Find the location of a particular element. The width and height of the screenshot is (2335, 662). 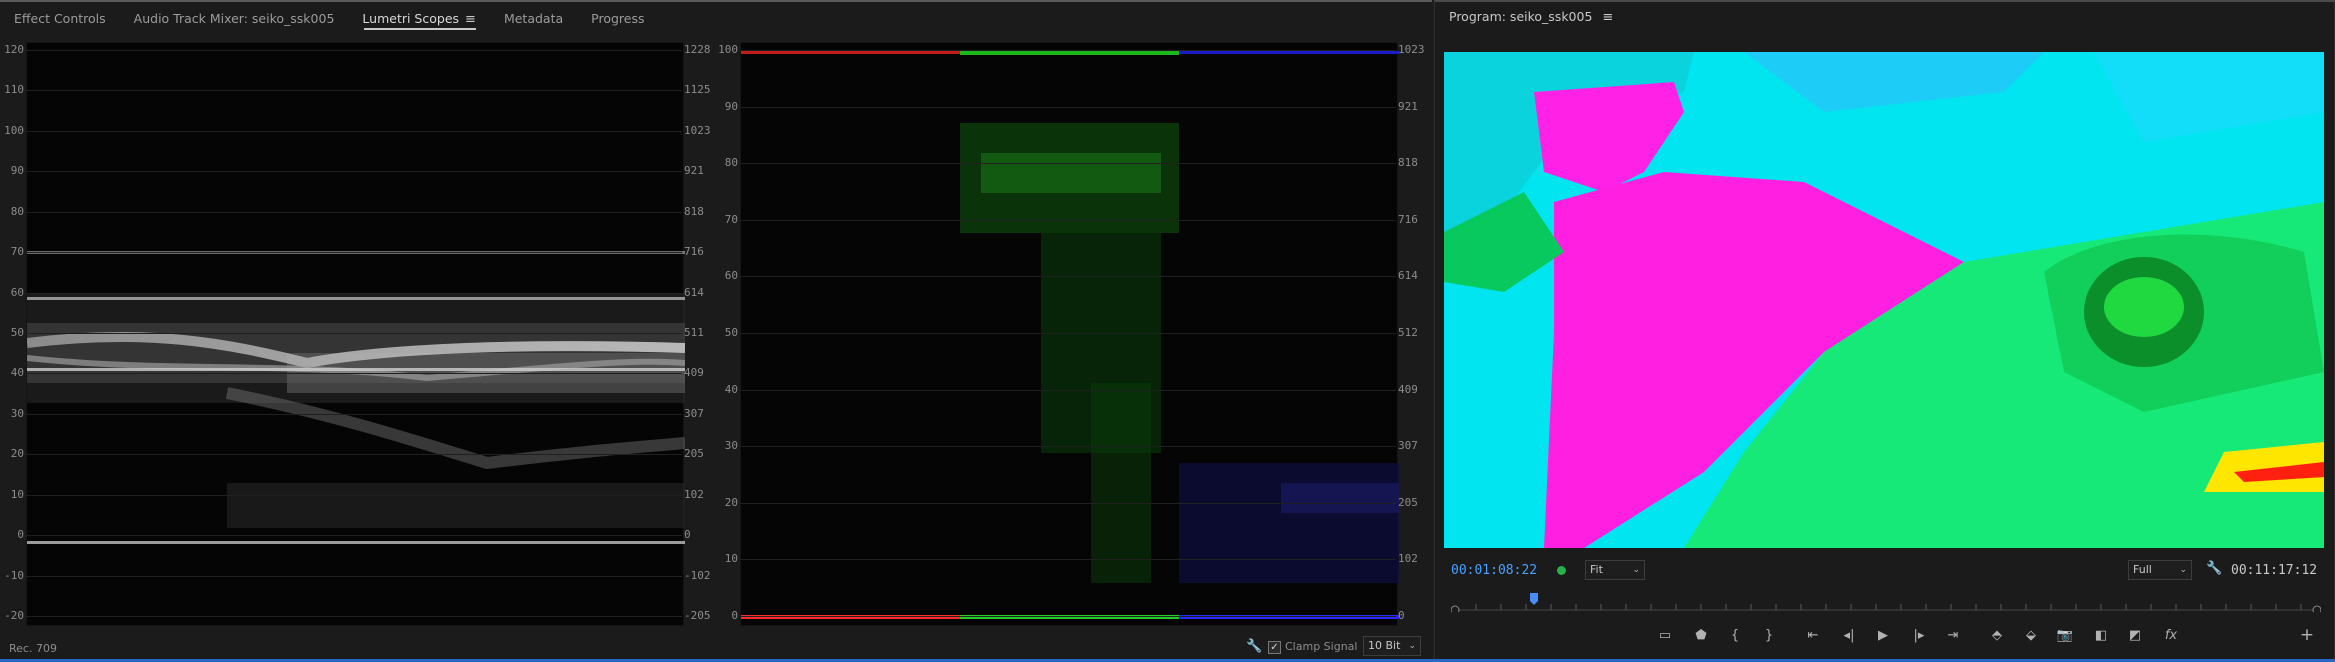

waveform-right-tick: 818 is located at coordinates (694, 211).